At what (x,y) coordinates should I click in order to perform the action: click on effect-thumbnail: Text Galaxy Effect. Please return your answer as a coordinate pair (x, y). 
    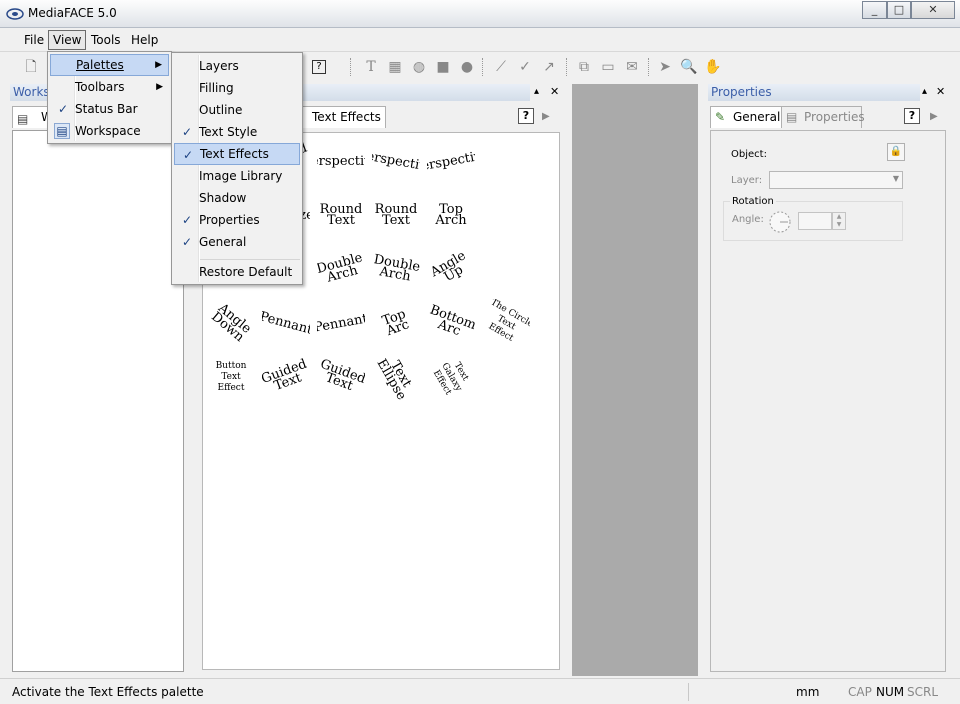
    Looking at the image, I should click on (451, 377).